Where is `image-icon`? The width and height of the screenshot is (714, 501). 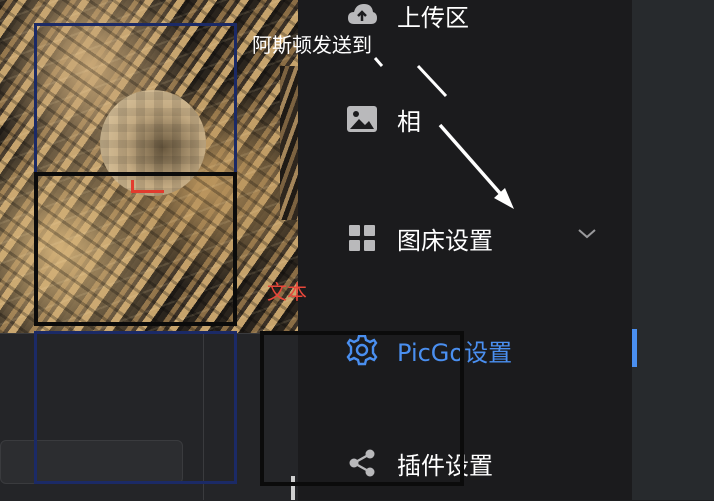 image-icon is located at coordinates (362, 119).